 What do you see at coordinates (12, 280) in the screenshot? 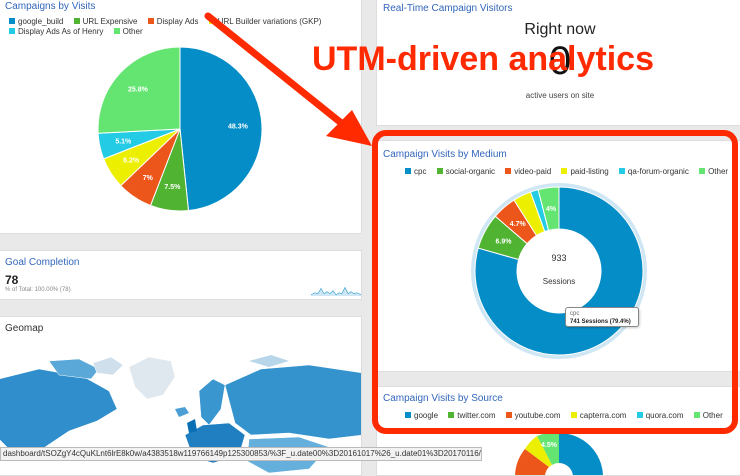
I see `goal-value: 78` at bounding box center [12, 280].